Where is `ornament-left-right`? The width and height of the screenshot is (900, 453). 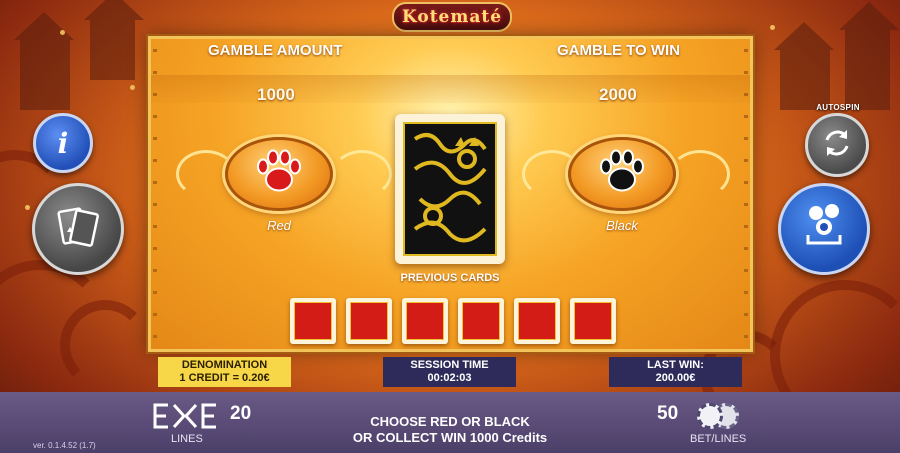
ornament-left-right is located at coordinates (362, 174).